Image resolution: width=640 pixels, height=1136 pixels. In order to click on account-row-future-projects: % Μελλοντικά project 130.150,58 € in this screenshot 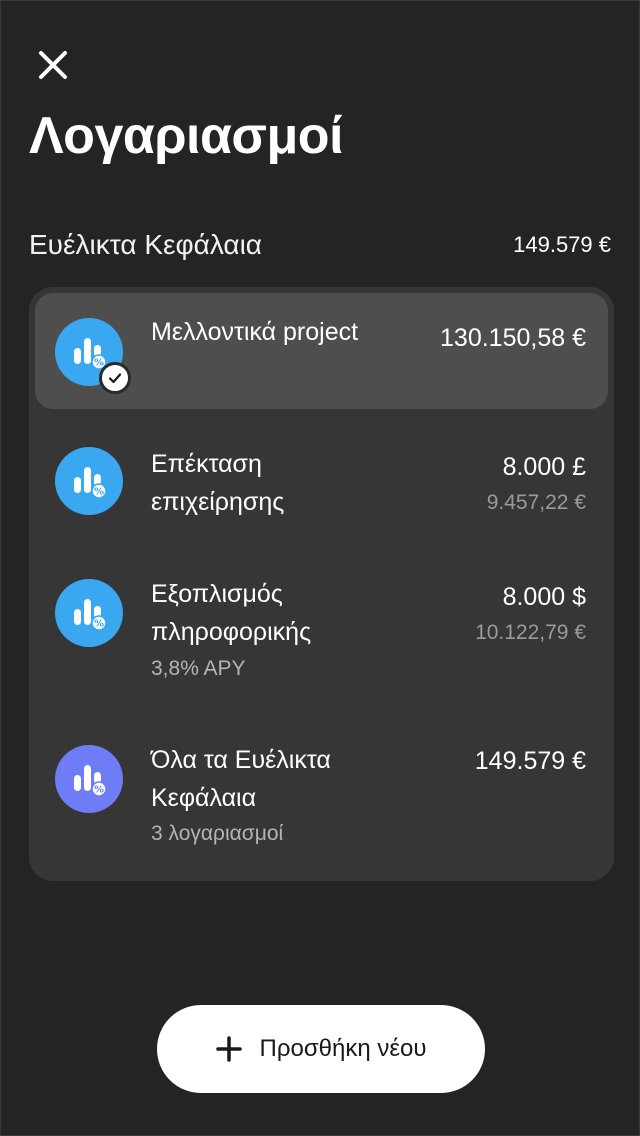, I will do `click(321, 351)`.